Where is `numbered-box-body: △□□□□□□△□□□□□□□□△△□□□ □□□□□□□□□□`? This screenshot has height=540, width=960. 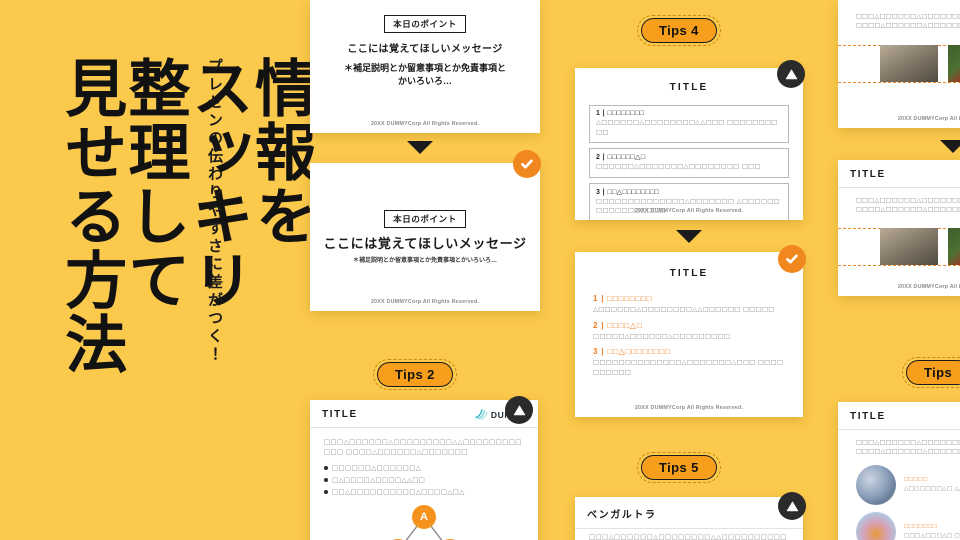
numbered-box-body: △□□□□□□△□□□□□□□□△△□□□ □□□□□□□□□□ is located at coordinates (687, 127).